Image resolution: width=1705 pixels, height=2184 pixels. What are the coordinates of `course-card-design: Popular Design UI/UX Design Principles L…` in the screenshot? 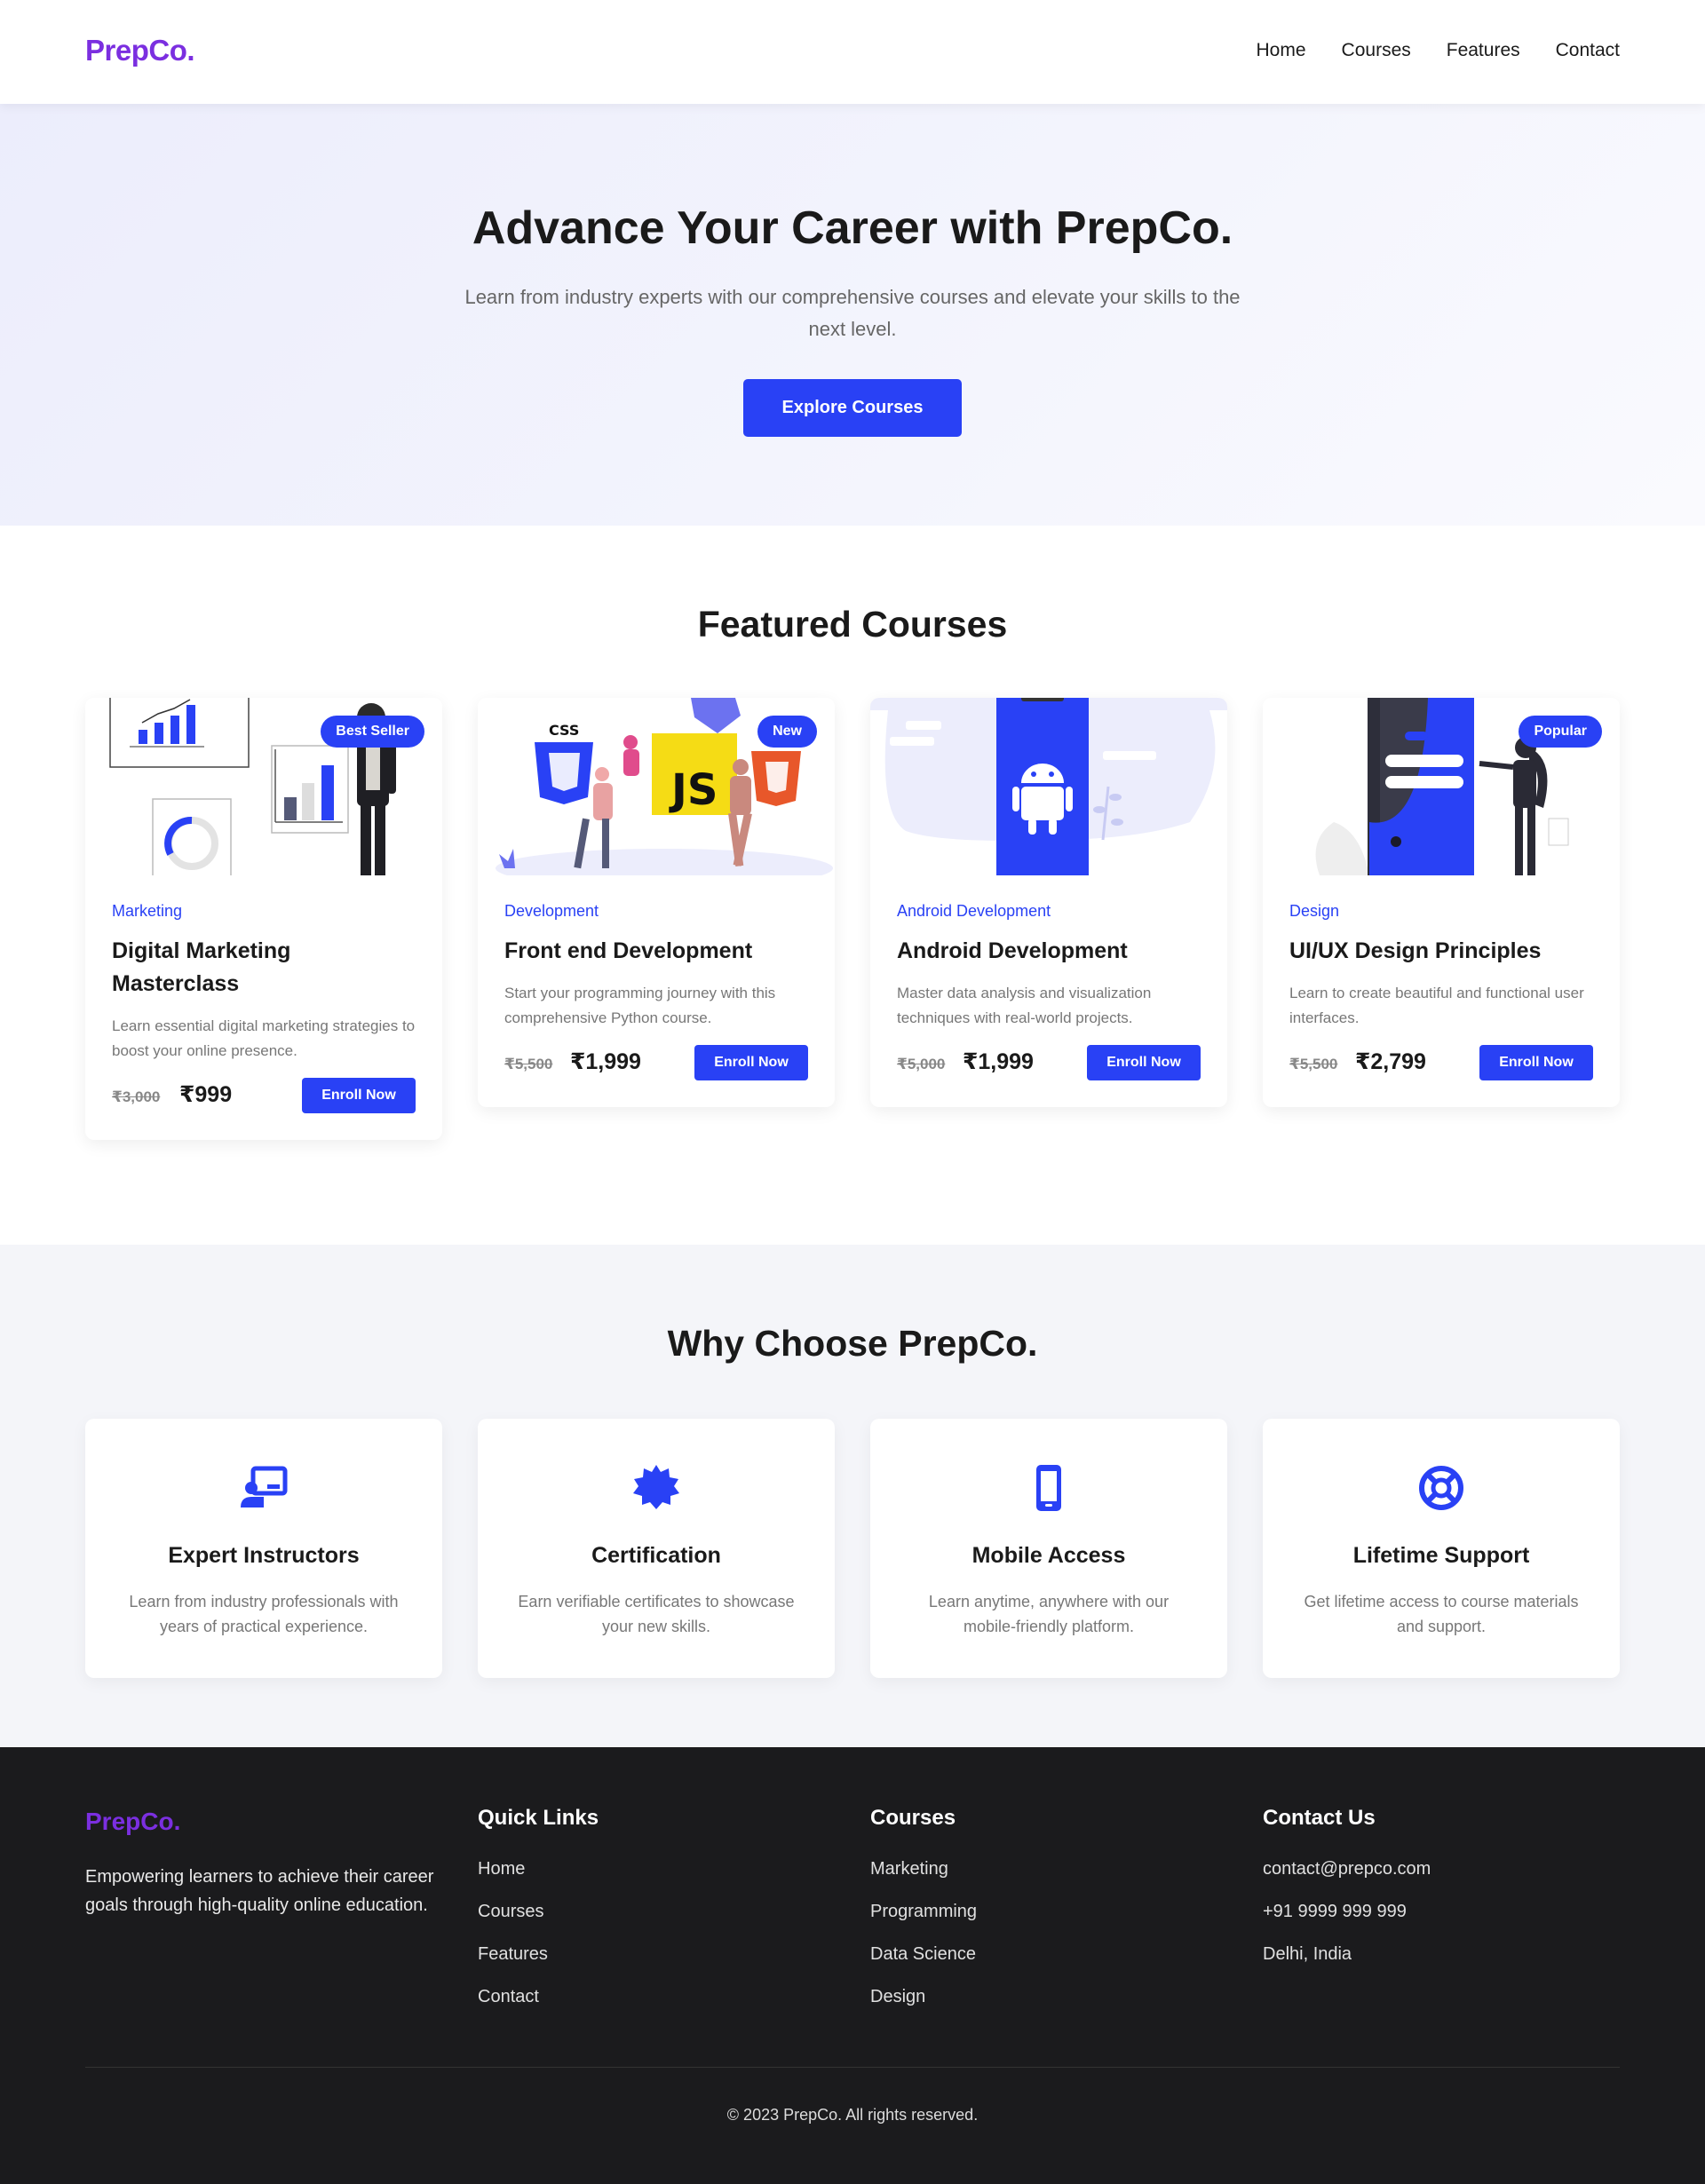 It's located at (1442, 902).